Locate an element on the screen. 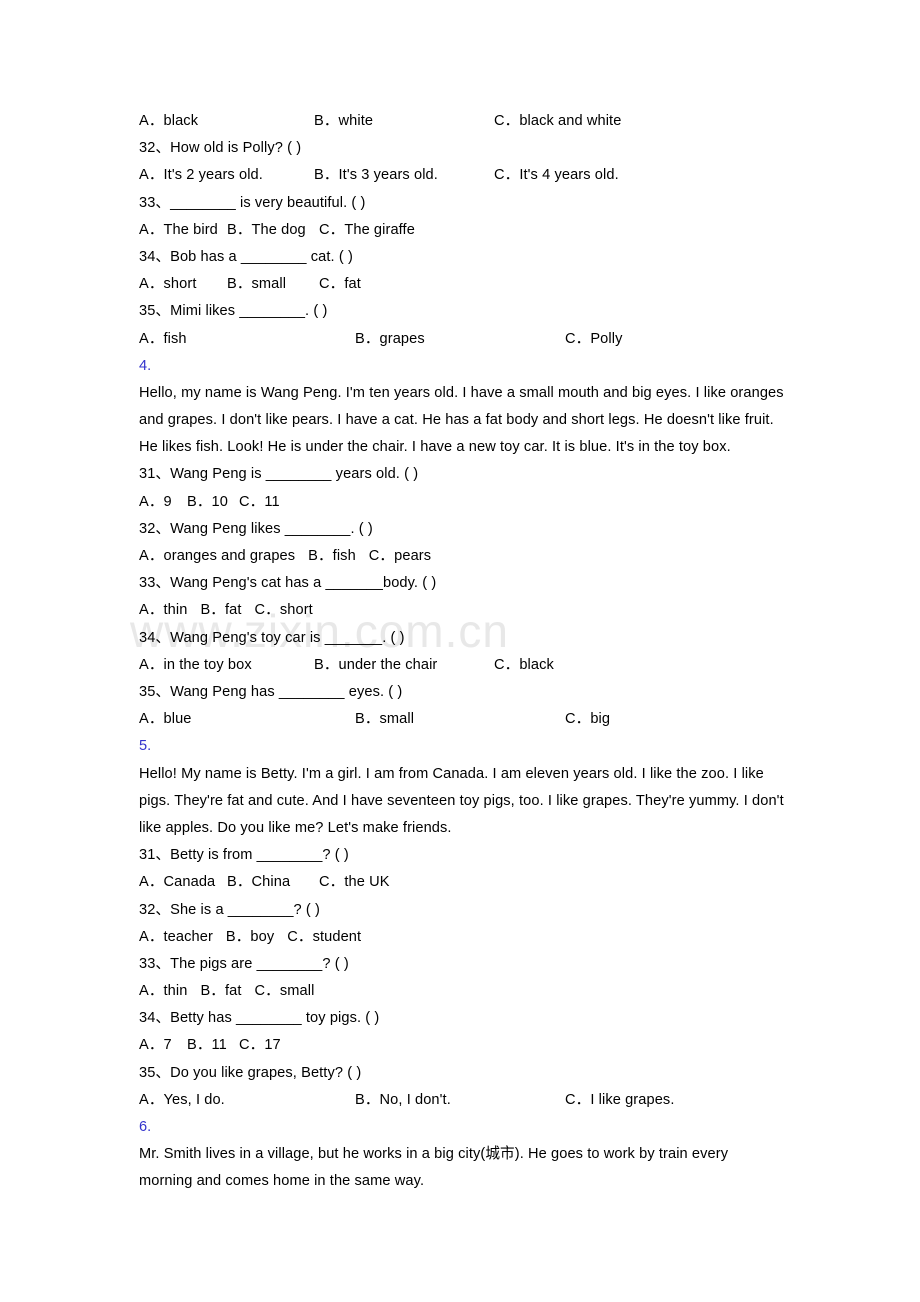  option-choice: B．fish is located at coordinates (338, 556).